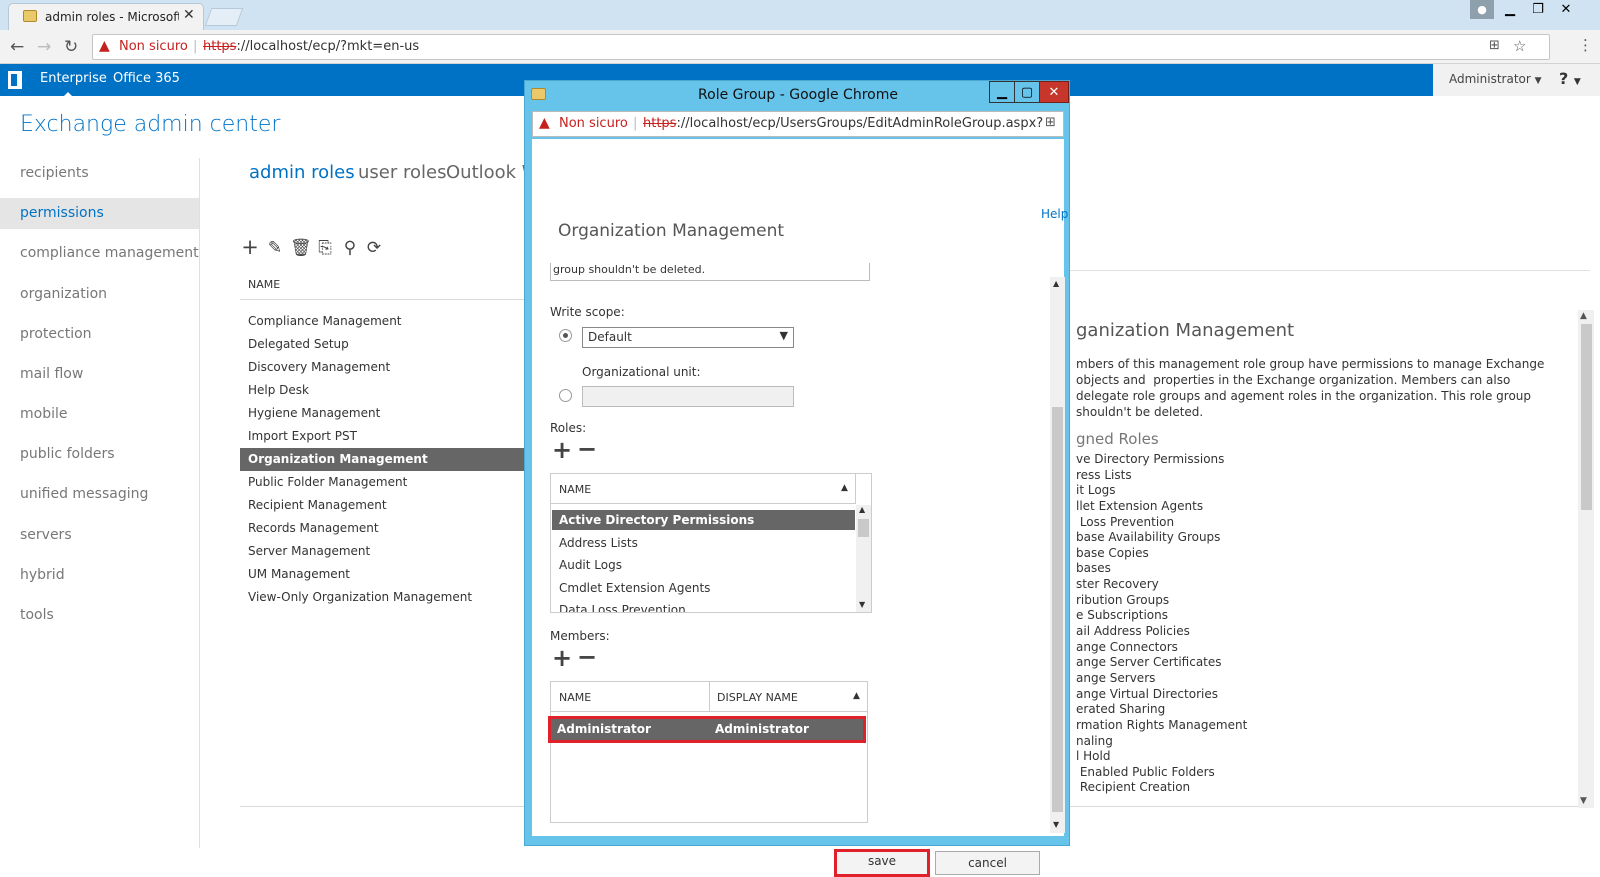 The height and width of the screenshot is (877, 1600). I want to click on profile-icon: ●, so click(1482, 9).